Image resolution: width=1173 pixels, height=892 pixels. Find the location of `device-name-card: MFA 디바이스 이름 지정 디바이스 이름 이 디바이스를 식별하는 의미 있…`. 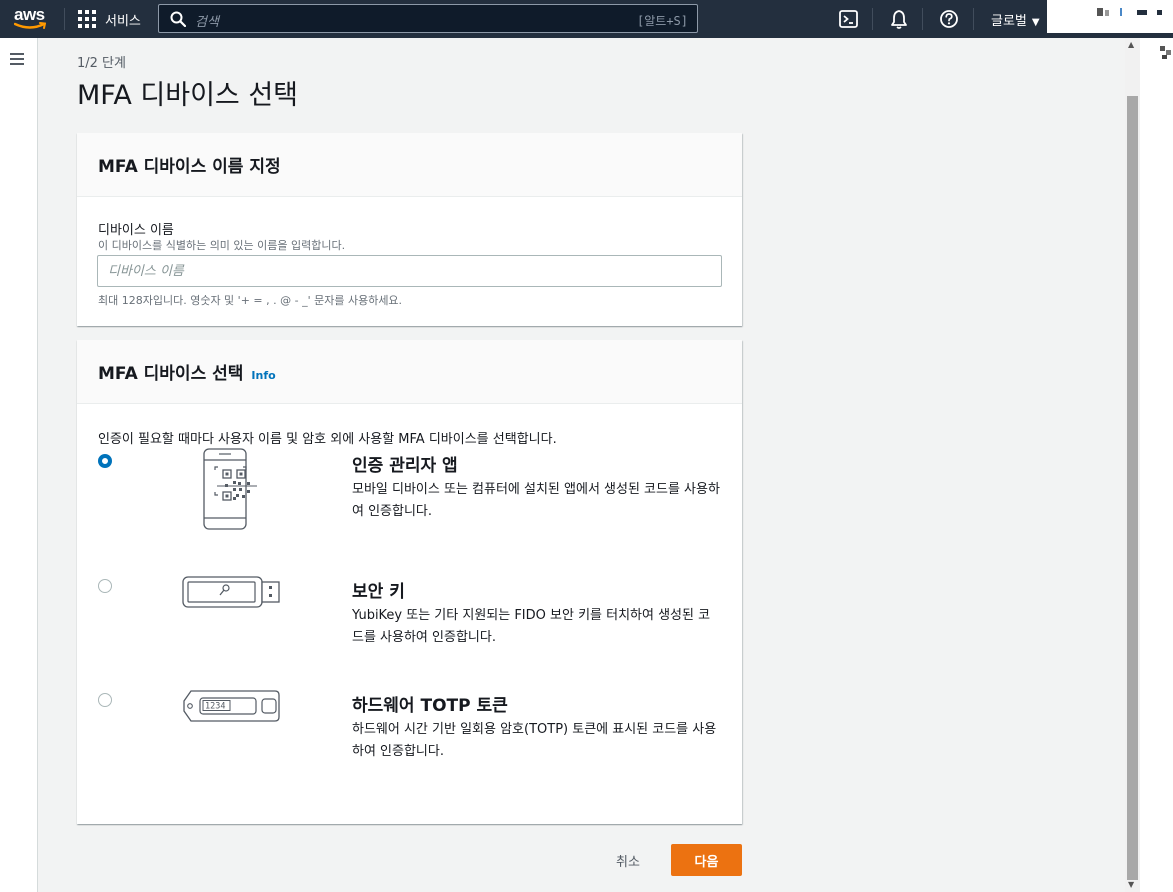

device-name-card: MFA 디바이스 이름 지정 디바이스 이름 이 디바이스를 식별하는 의미 있… is located at coordinates (409, 229).